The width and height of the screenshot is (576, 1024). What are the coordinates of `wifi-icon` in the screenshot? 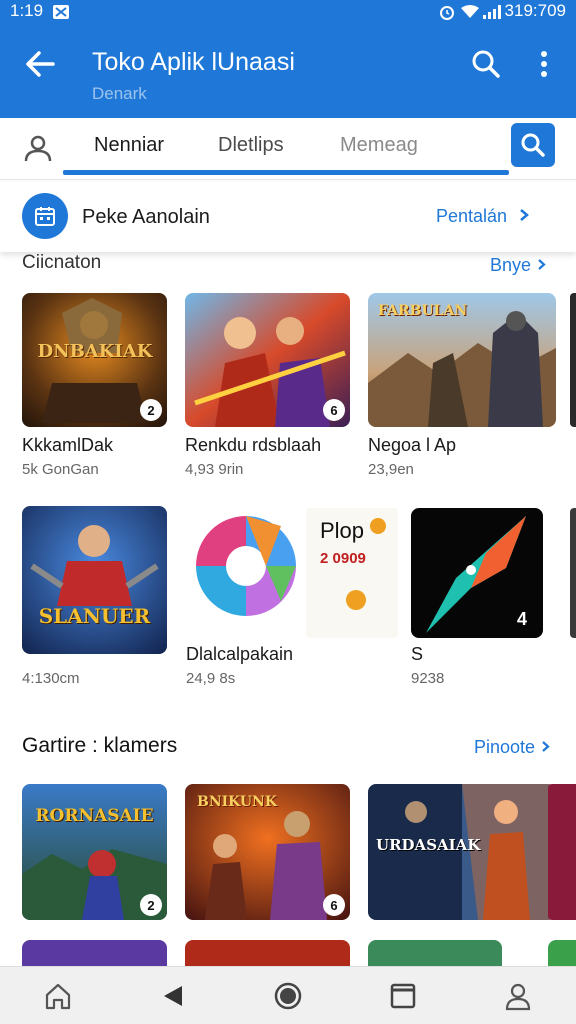 It's located at (469, 11).